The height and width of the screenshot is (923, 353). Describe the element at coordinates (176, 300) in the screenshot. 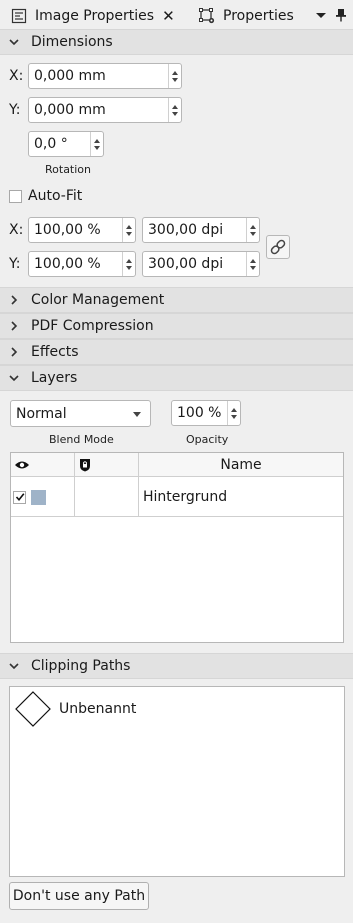

I see `section-color-management: Color Management` at that location.